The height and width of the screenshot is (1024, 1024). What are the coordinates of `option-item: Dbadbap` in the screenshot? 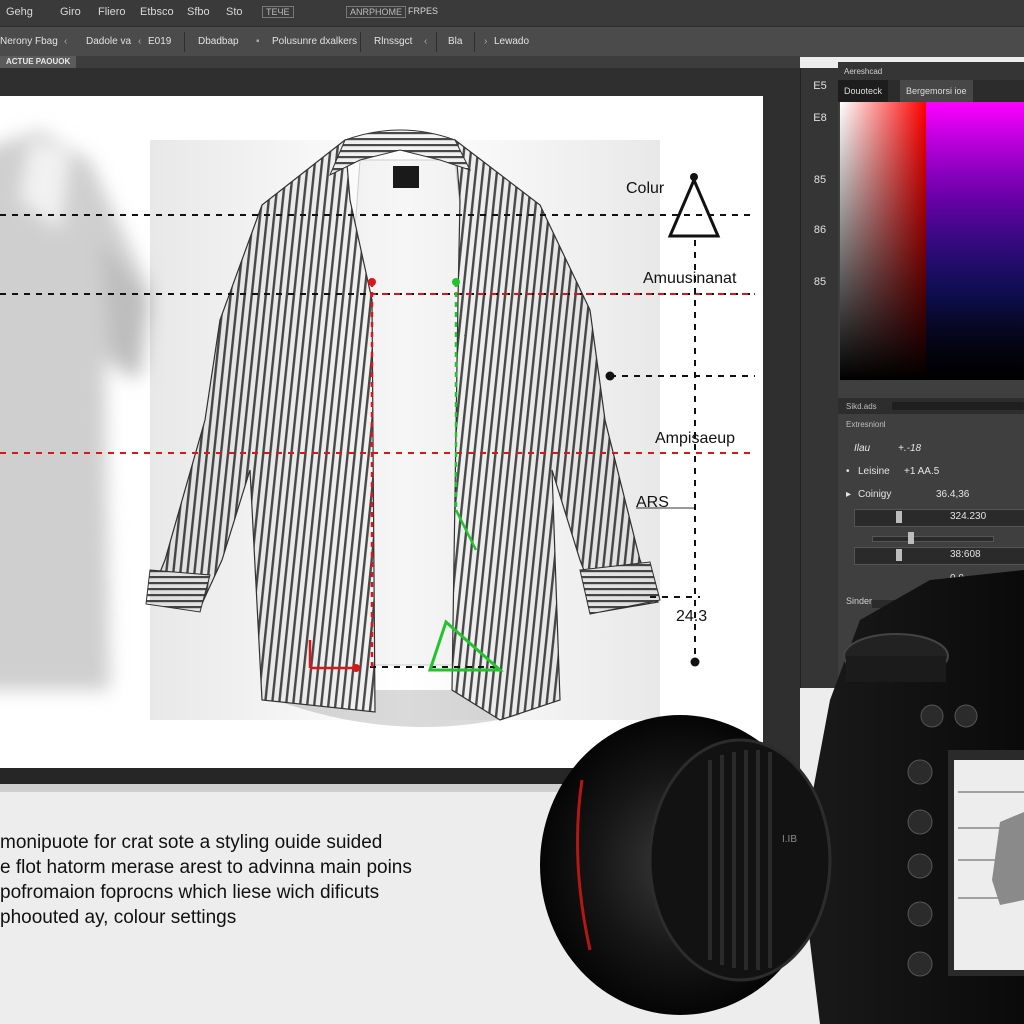 It's located at (218, 41).